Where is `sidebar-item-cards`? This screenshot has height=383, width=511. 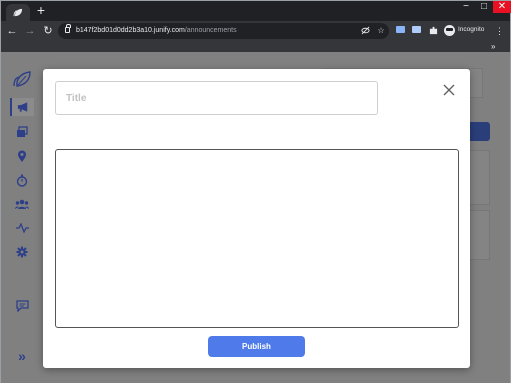 sidebar-item-cards is located at coordinates (22, 132).